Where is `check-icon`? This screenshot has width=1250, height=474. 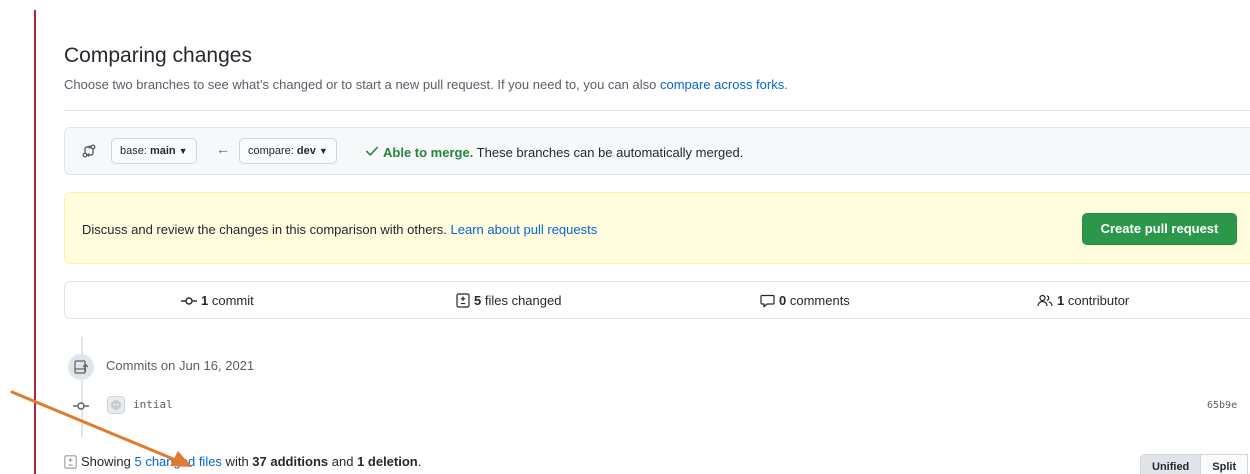 check-icon is located at coordinates (372, 151).